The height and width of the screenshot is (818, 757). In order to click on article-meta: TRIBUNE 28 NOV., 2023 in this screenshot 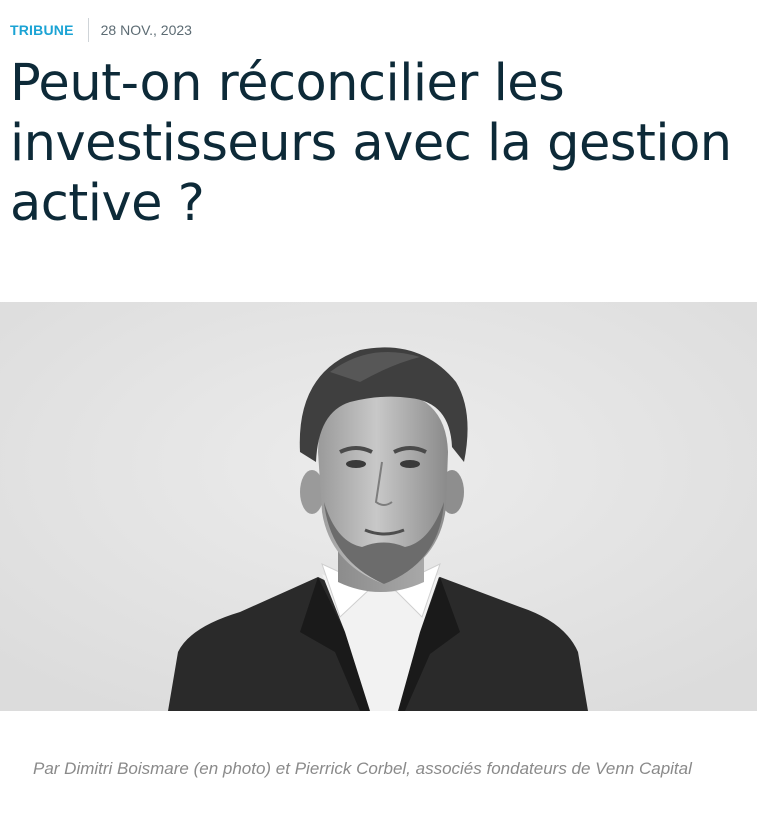, I will do `click(101, 30)`.